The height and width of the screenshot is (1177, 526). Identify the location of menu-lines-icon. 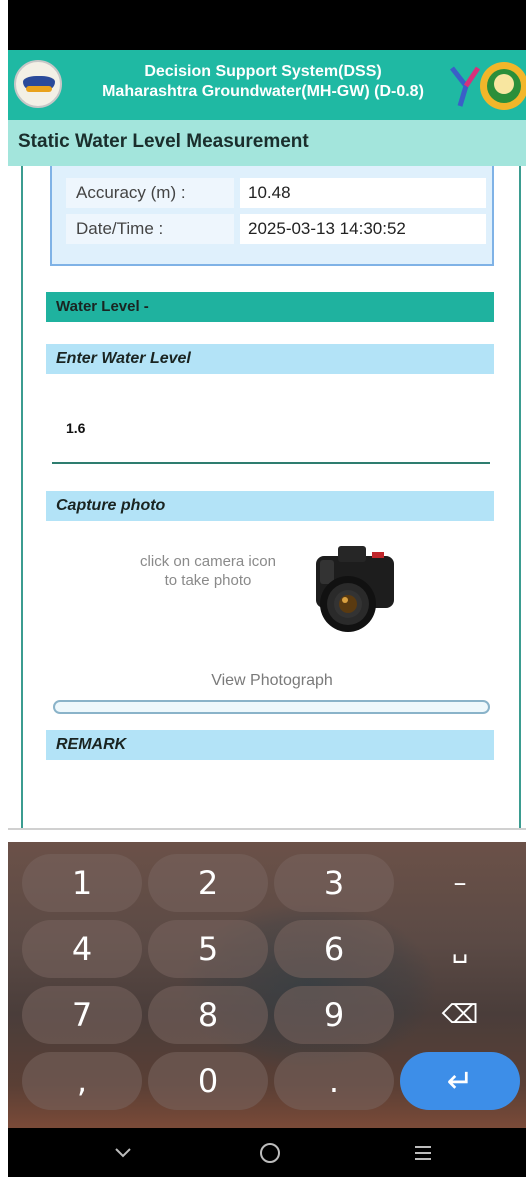
(423, 1153).